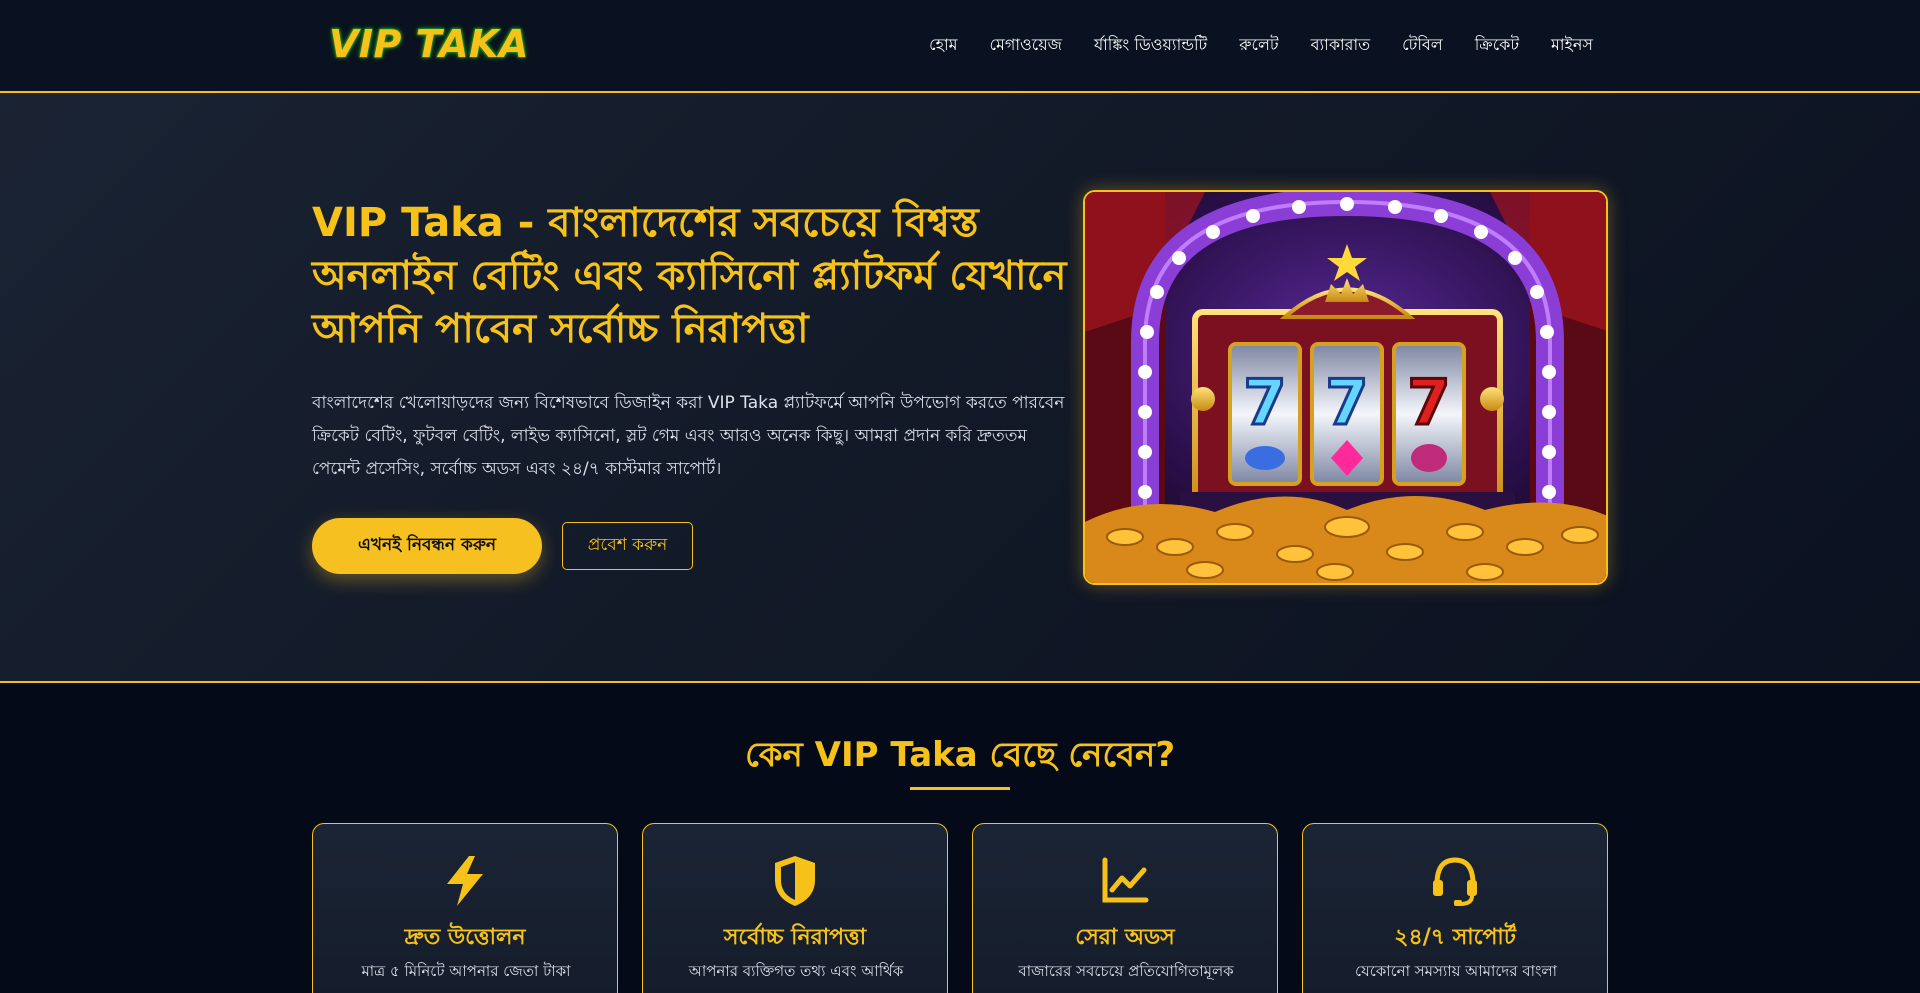 The height and width of the screenshot is (993, 1920). What do you see at coordinates (1456, 971) in the screenshot?
I see `card-text: যেকোনো সমস্যায় আমাদের বাংলা` at bounding box center [1456, 971].